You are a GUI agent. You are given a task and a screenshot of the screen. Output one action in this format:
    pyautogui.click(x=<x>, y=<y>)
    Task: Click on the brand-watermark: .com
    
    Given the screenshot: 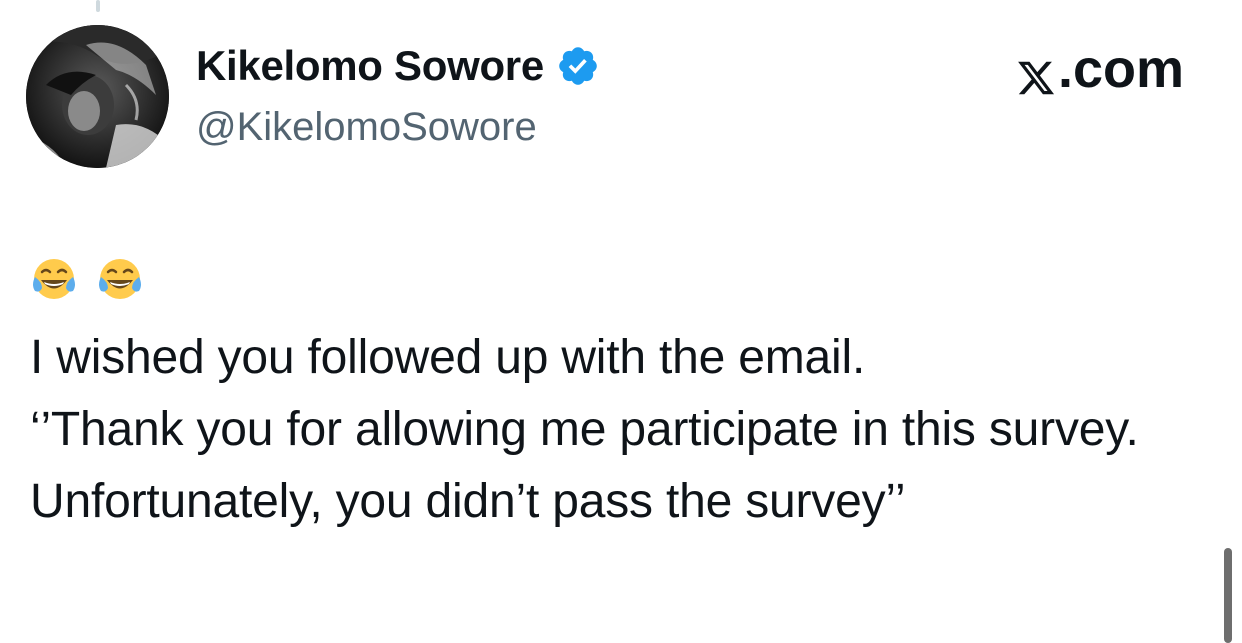 What is the action you would take?
    pyautogui.click(x=1100, y=69)
    